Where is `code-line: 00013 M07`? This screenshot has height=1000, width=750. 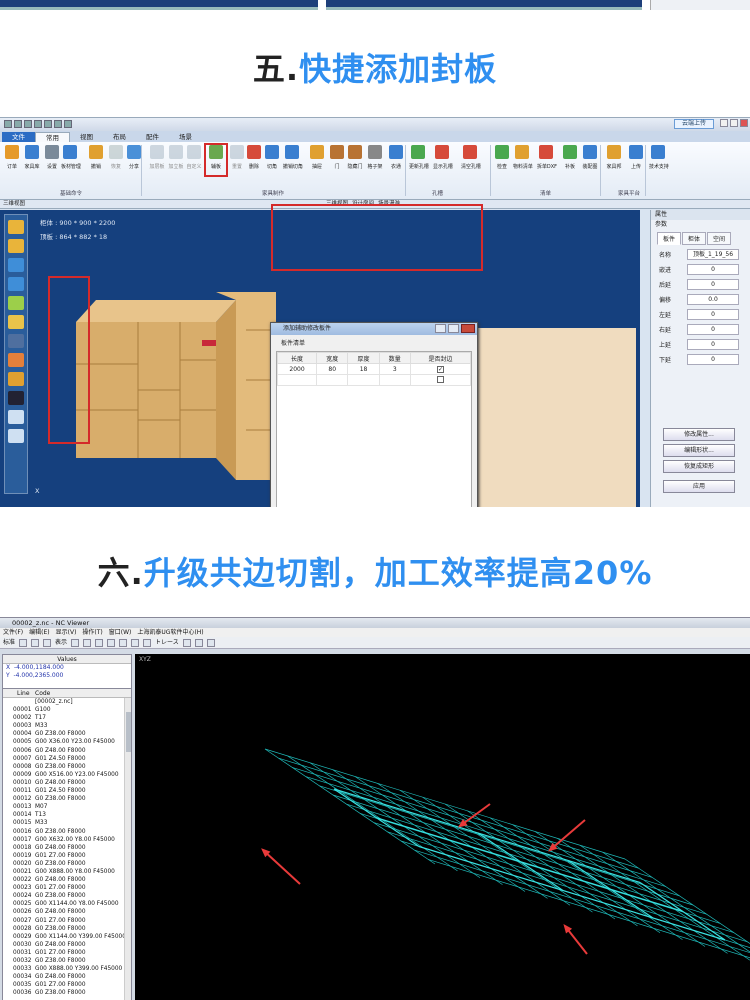
code-line: 00013 M07 is located at coordinates (67, 807).